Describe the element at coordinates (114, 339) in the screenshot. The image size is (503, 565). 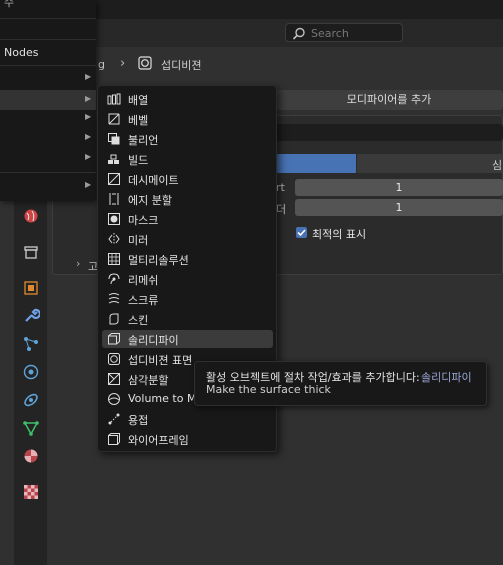
I see `solidify-icon` at that location.